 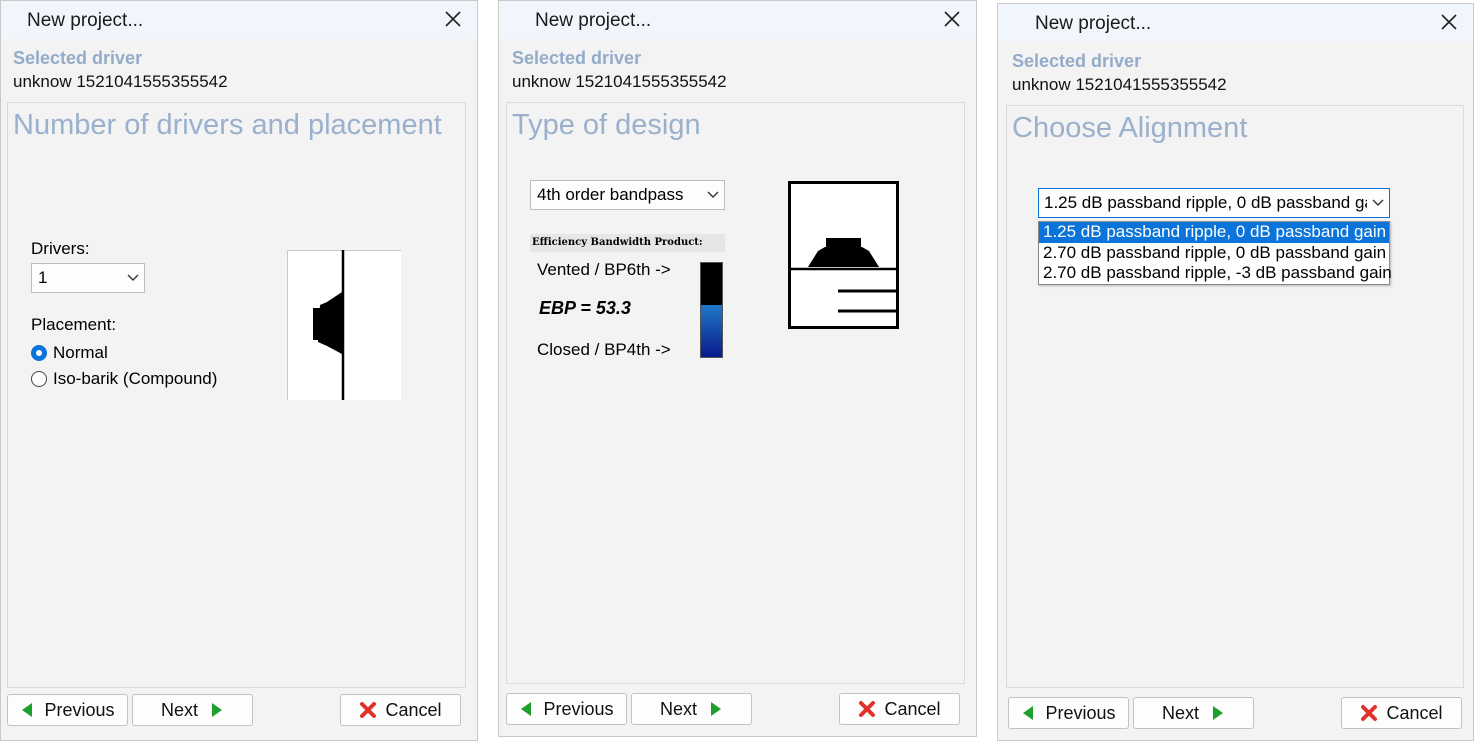 What do you see at coordinates (88, 278) in the screenshot?
I see `drivers-count-select: 1` at bounding box center [88, 278].